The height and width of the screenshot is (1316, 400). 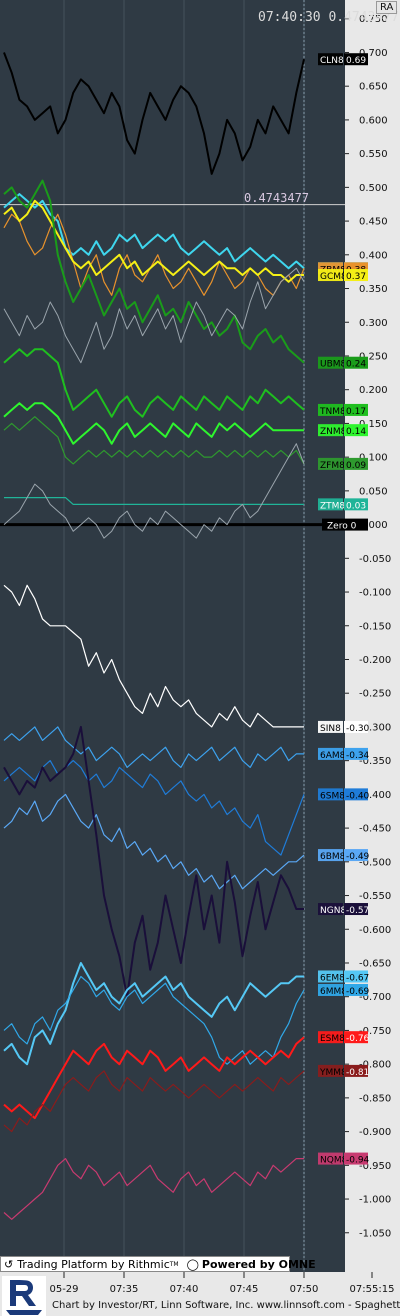 What do you see at coordinates (373, 87) in the screenshot?
I see `y-tick-label: 0.650` at bounding box center [373, 87].